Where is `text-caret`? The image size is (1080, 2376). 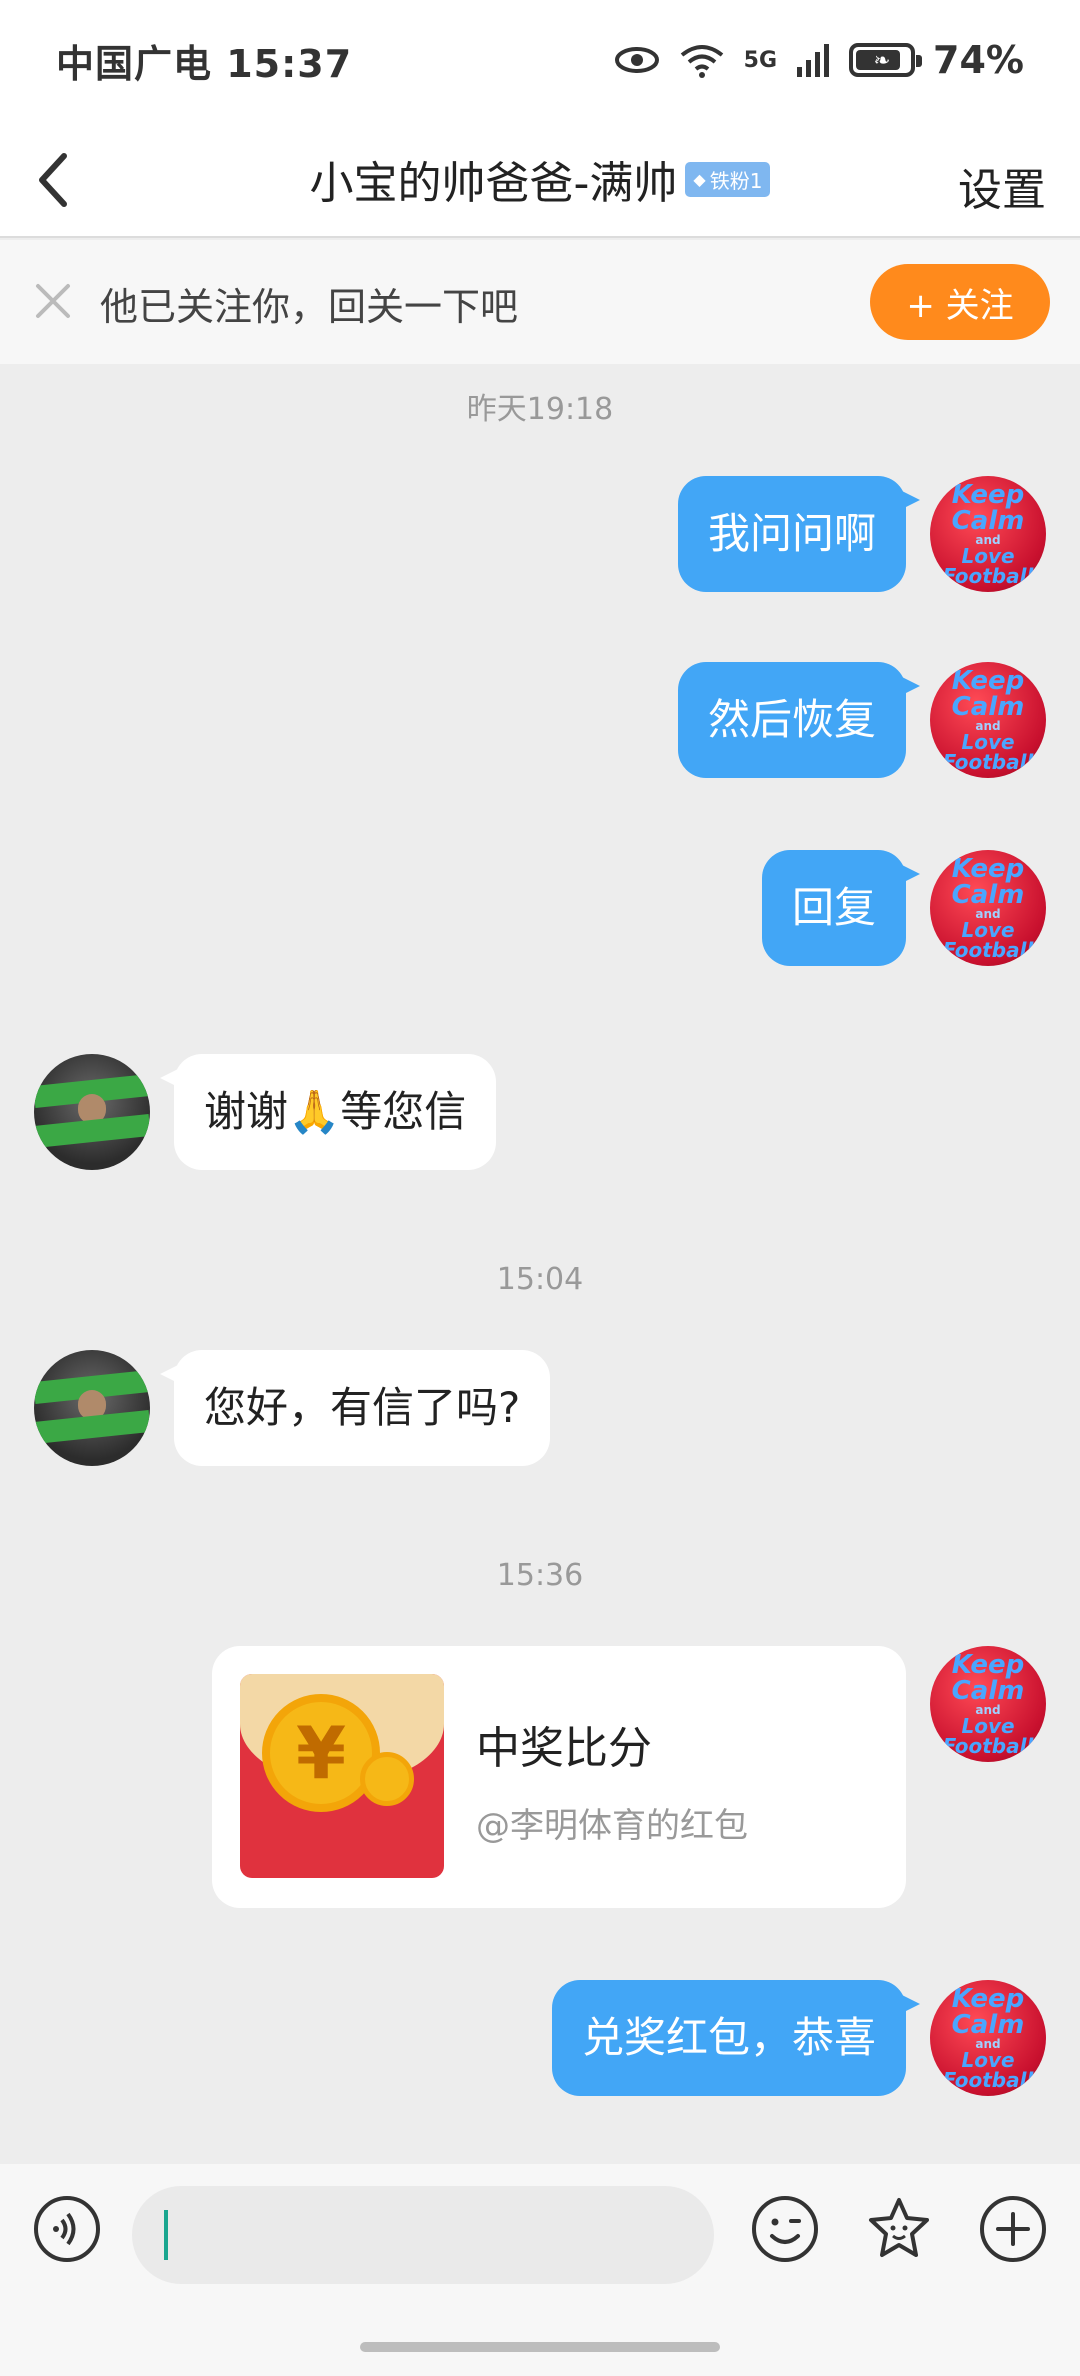 text-caret is located at coordinates (166, 2235).